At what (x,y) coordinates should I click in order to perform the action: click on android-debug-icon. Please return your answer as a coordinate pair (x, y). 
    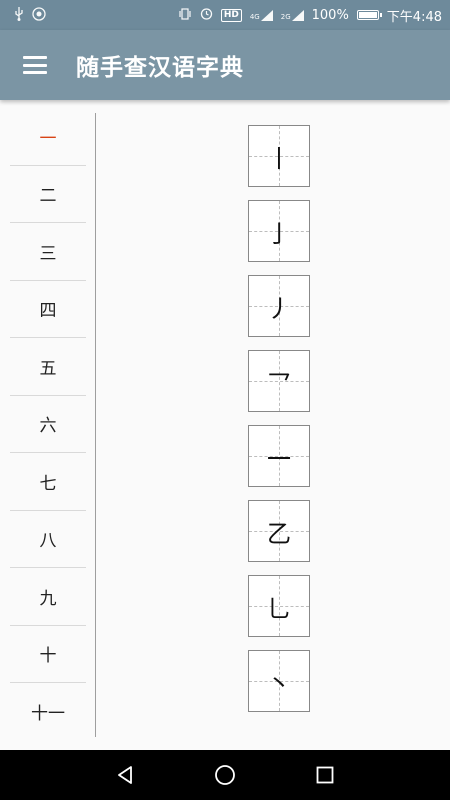
    Looking at the image, I should click on (39, 15).